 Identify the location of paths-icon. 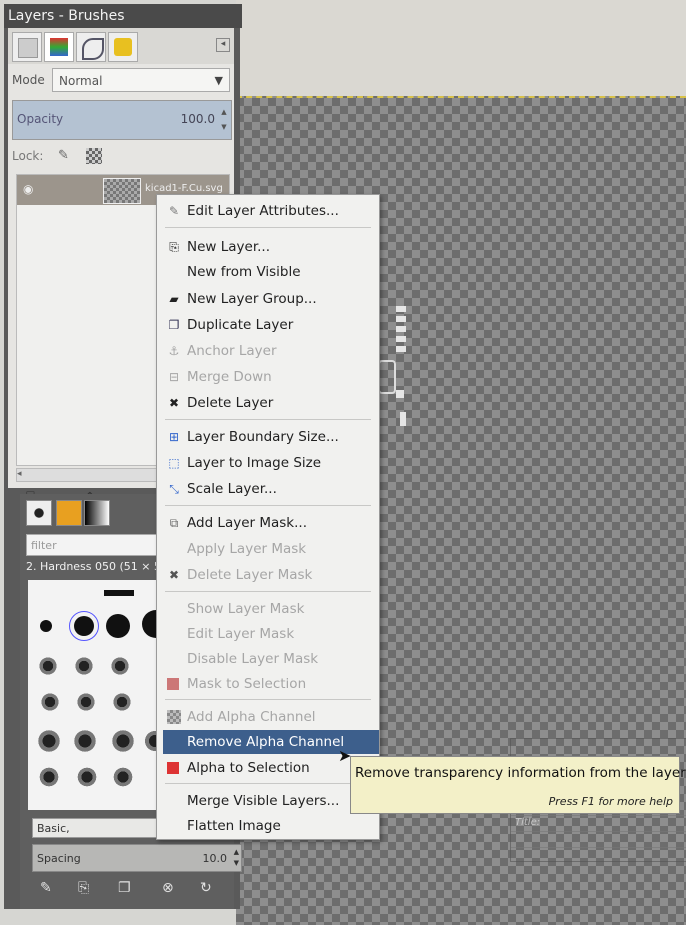
(93, 49).